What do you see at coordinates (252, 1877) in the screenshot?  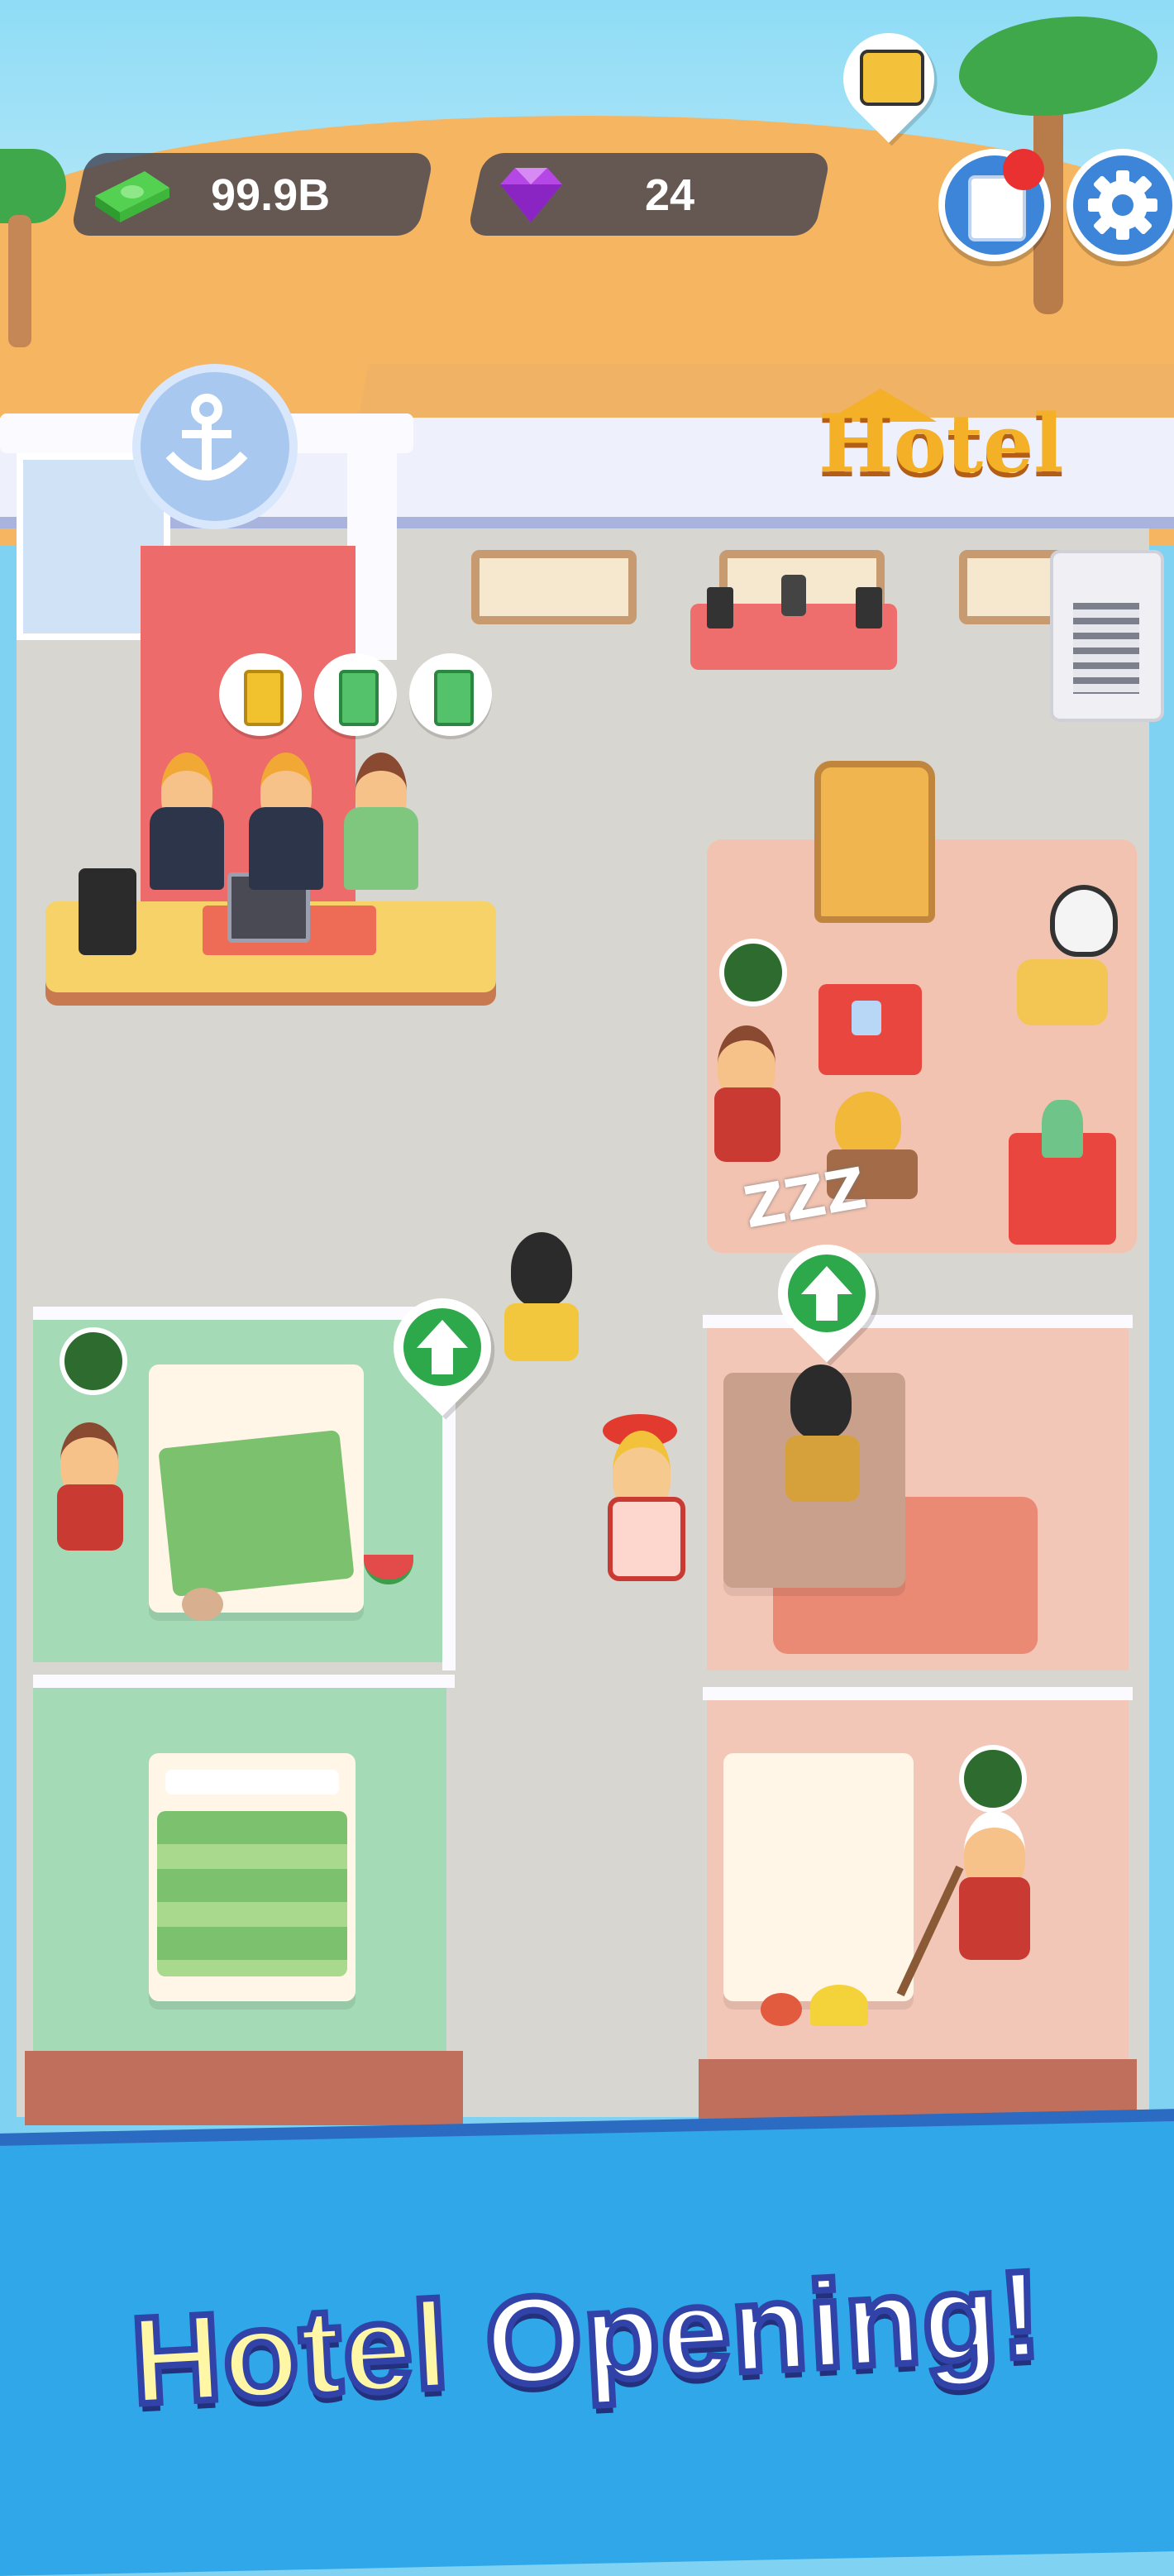 I see `bed-clean` at bounding box center [252, 1877].